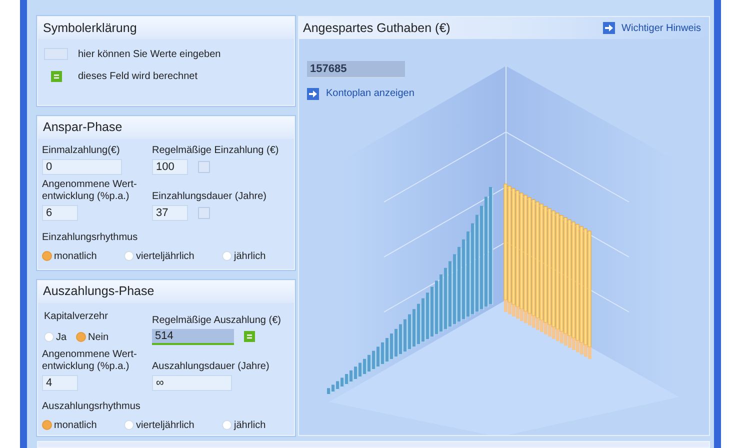 Image resolution: width=739 pixels, height=448 pixels. Describe the element at coordinates (653, 28) in the screenshot. I see `link: Wichtiger Hinweis` at that location.